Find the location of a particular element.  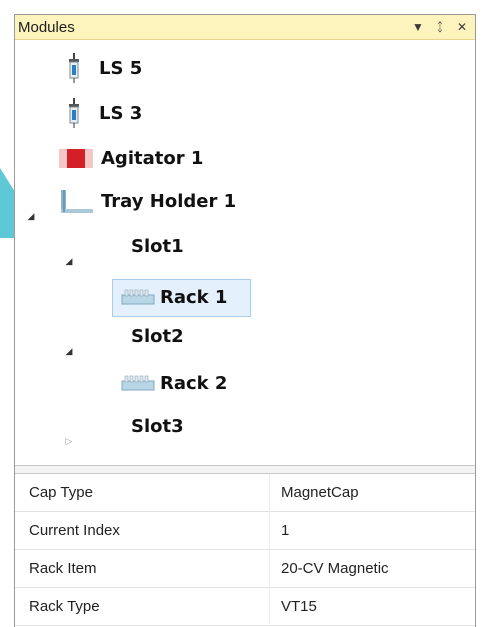

tree-item-ls5: LS 5 is located at coordinates (102, 68).